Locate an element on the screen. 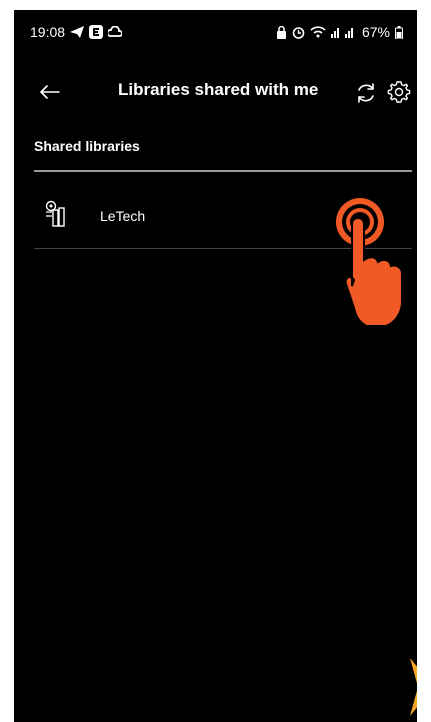  status-right: 67% is located at coordinates (339, 32).